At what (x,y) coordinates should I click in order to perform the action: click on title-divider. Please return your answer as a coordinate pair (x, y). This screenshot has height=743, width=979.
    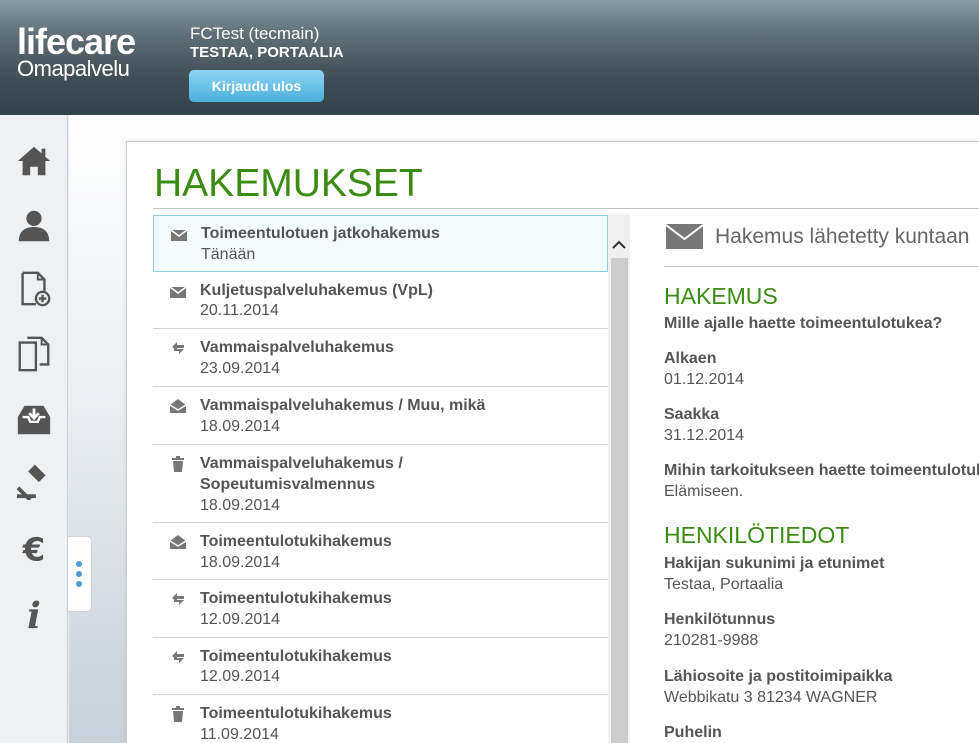
    Looking at the image, I should click on (566, 208).